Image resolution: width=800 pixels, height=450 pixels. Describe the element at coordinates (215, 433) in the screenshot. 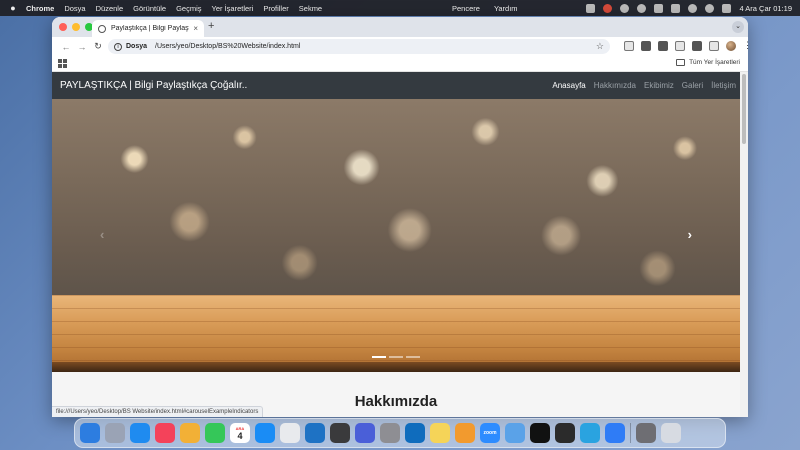

I see `facetime-icon` at that location.